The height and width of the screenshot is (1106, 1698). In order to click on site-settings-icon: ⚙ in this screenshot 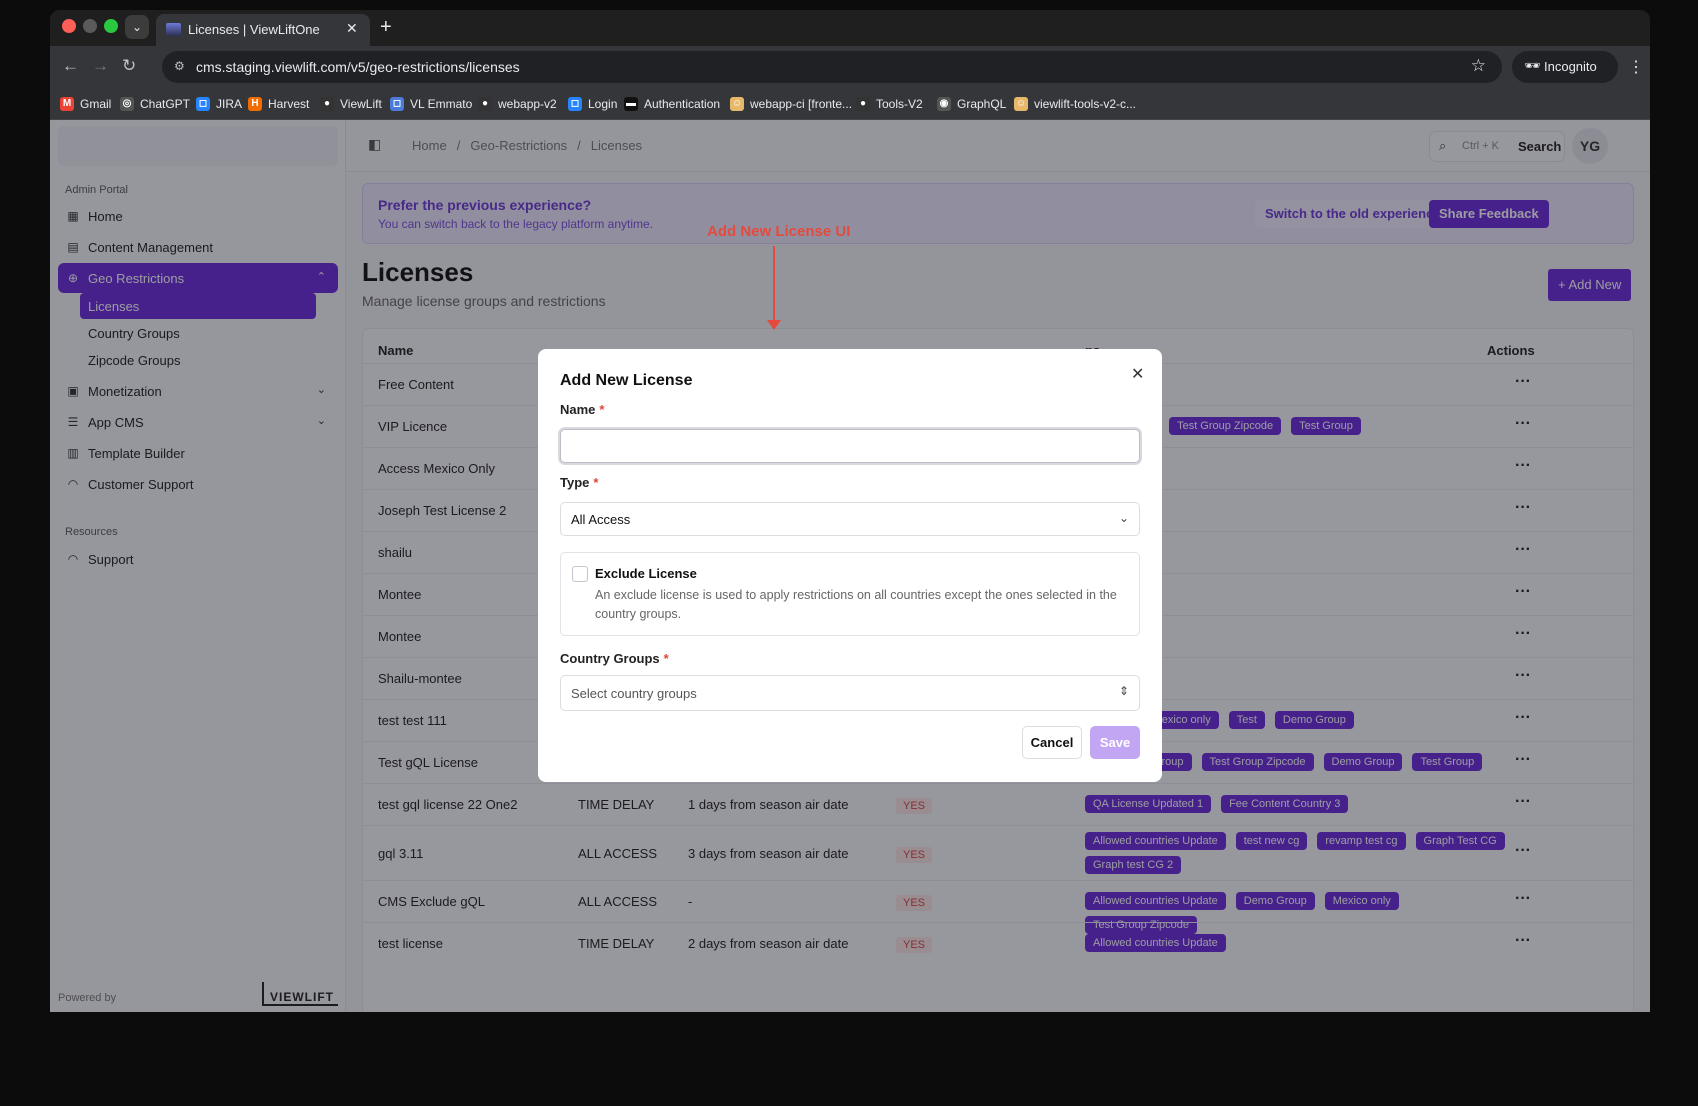, I will do `click(179, 66)`.